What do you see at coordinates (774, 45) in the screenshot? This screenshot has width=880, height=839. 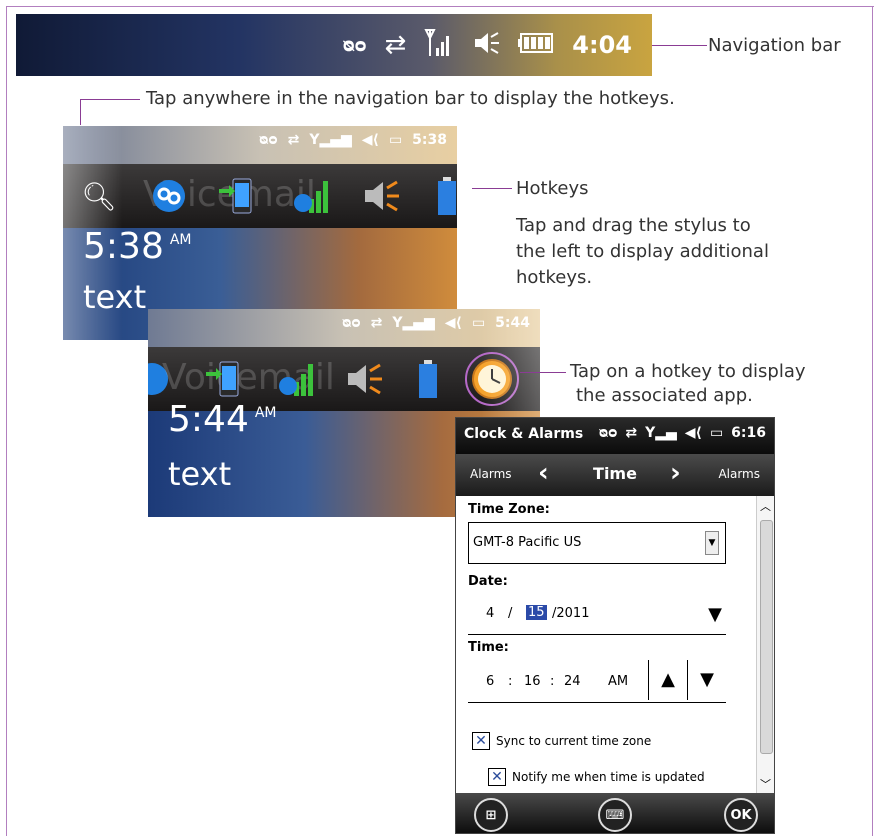 I see `navigation-bar-callout: Navigation bar` at bounding box center [774, 45].